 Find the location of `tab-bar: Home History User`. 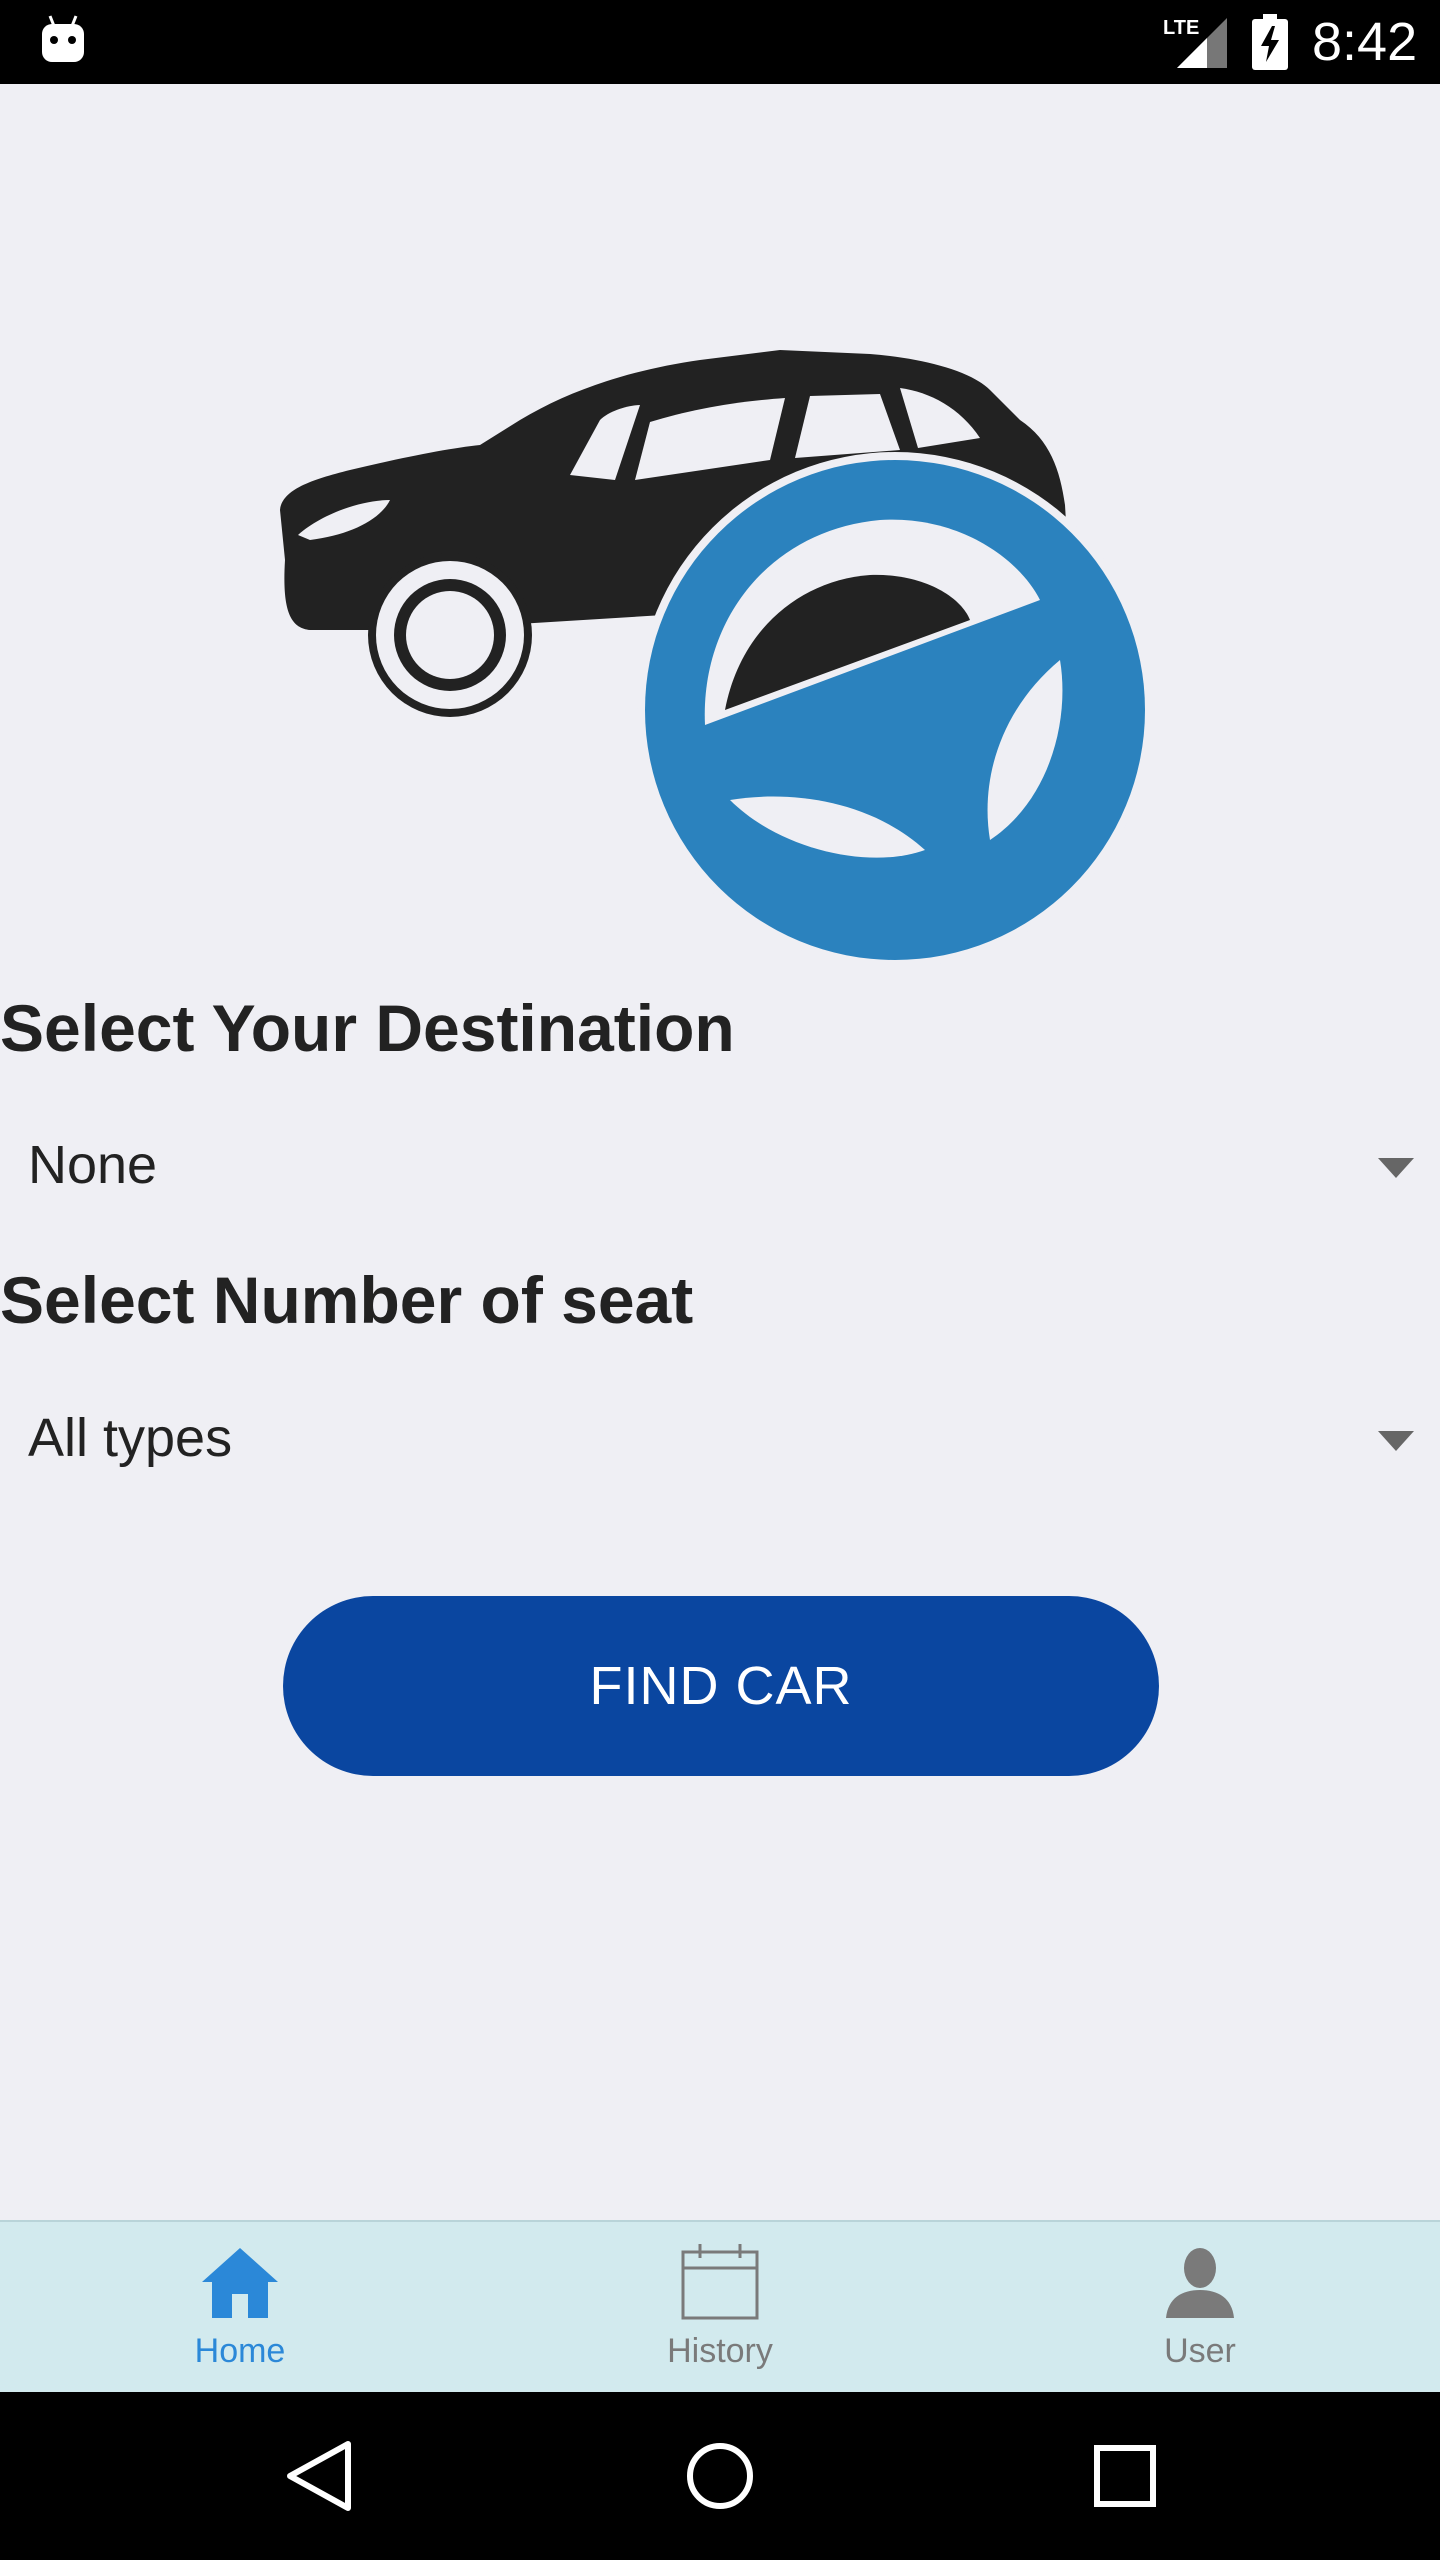

tab-bar: Home History User is located at coordinates (720, 2306).